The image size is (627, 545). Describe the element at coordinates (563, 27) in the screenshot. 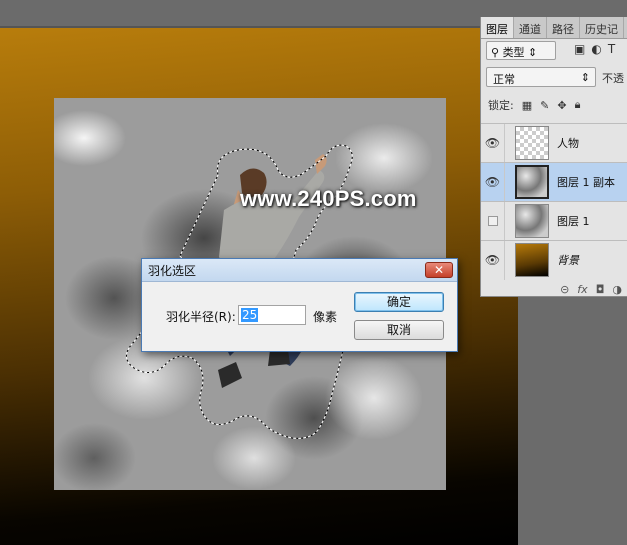

I see `tab-paths: 路径` at that location.